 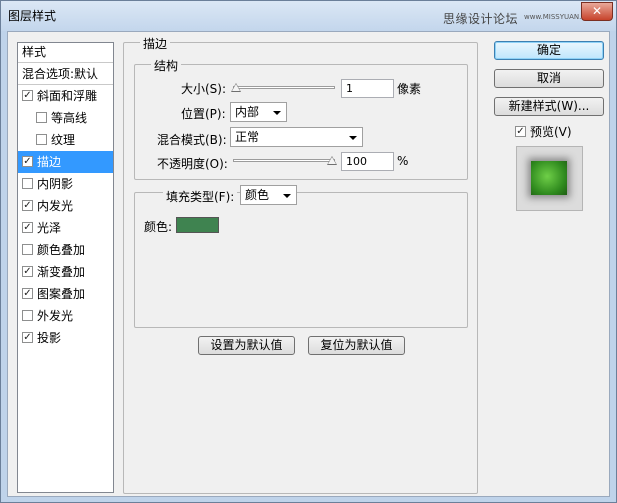 I want to click on close-button: ✕, so click(x=597, y=11).